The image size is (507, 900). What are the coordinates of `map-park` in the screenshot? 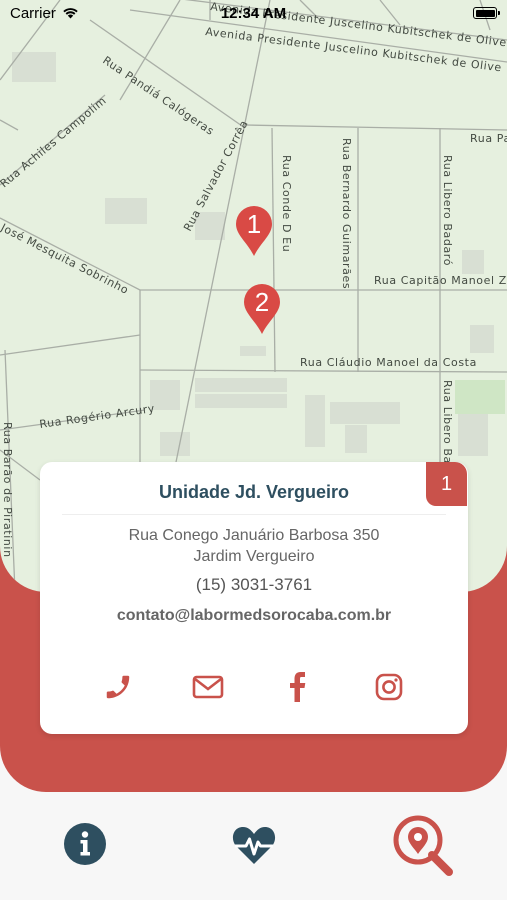 It's located at (480, 397).